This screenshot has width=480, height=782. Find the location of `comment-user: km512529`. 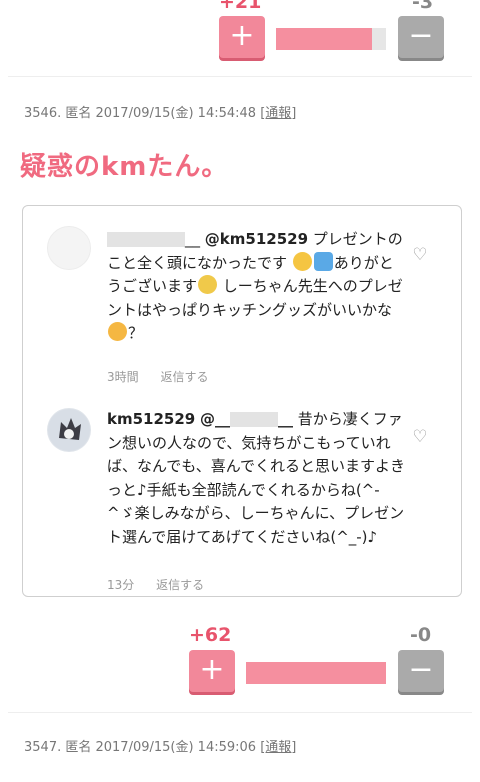

comment-user: km512529 is located at coordinates (151, 419).